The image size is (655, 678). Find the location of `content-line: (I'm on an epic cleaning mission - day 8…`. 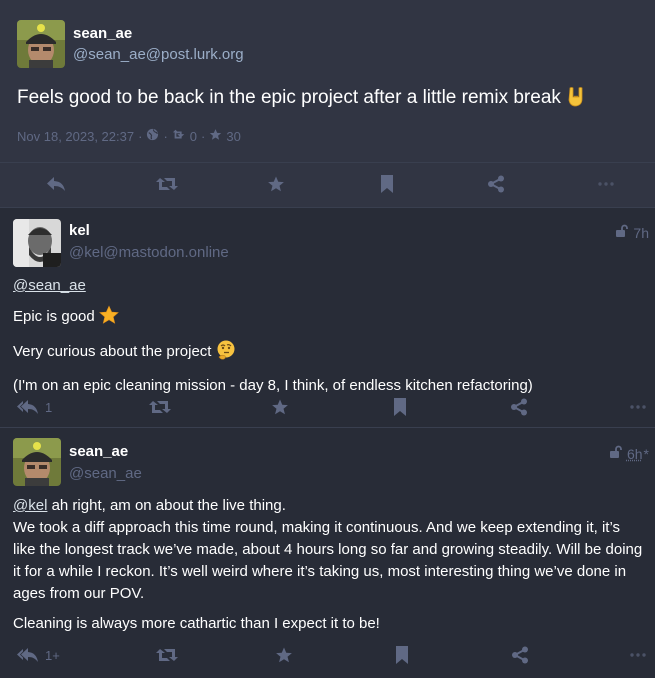

content-line: (I'm on an epic cleaning mission - day 8… is located at coordinates (273, 385).